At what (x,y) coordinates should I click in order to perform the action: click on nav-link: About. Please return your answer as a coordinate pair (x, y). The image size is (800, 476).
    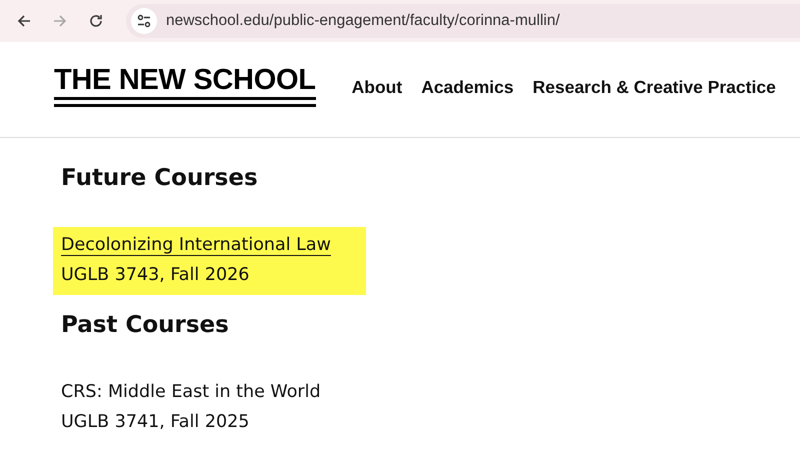
    Looking at the image, I should click on (377, 87).